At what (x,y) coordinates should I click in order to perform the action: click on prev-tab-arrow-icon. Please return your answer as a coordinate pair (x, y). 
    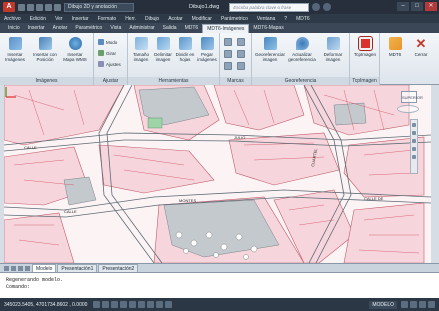
    Looking at the image, I should click on (13, 268).